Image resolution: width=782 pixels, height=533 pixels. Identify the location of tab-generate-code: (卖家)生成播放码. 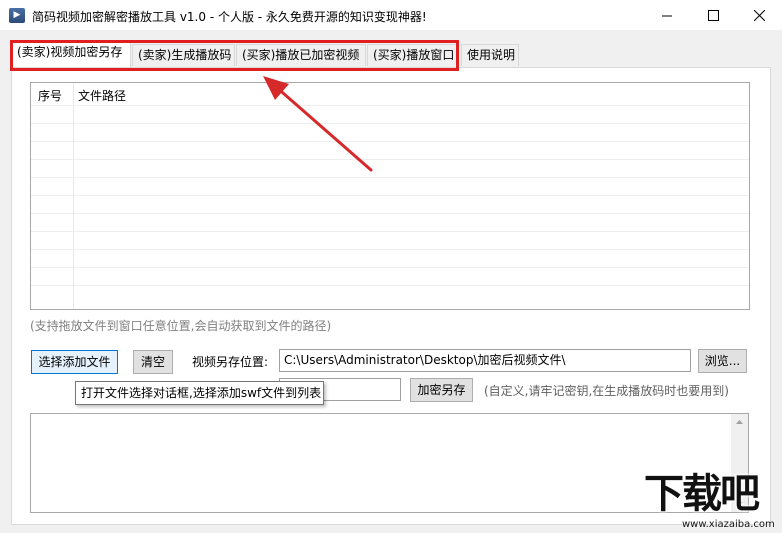
(183, 55).